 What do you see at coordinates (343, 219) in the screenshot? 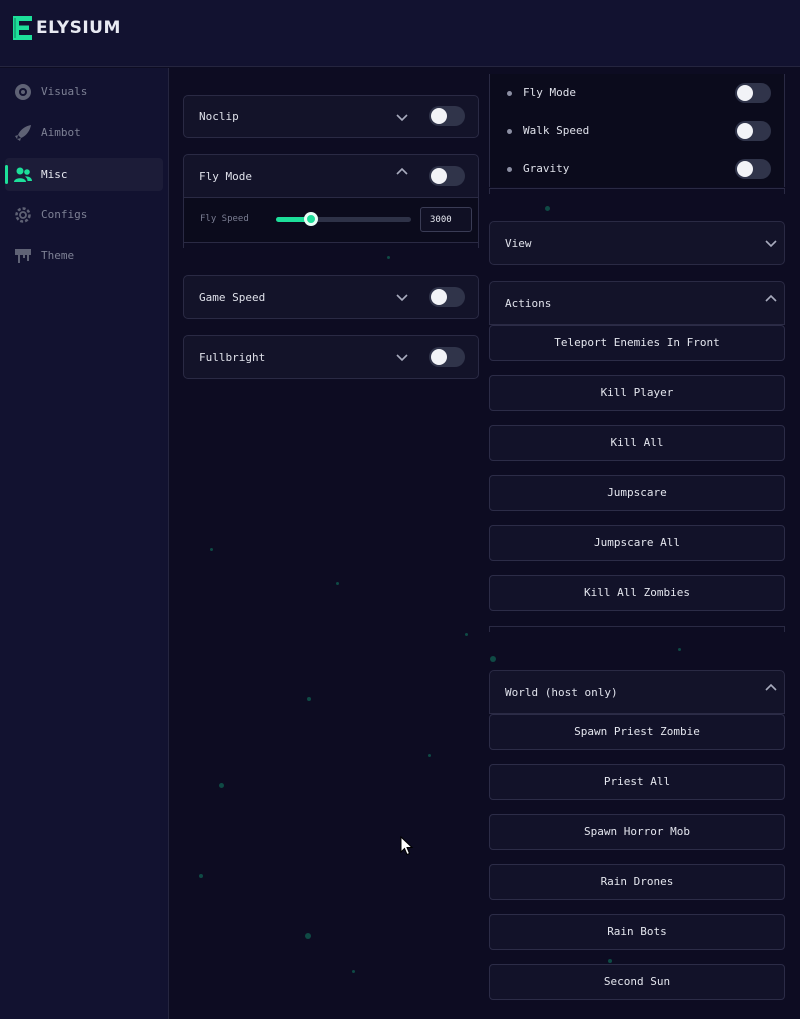
I see `fly-speed-slider` at bounding box center [343, 219].